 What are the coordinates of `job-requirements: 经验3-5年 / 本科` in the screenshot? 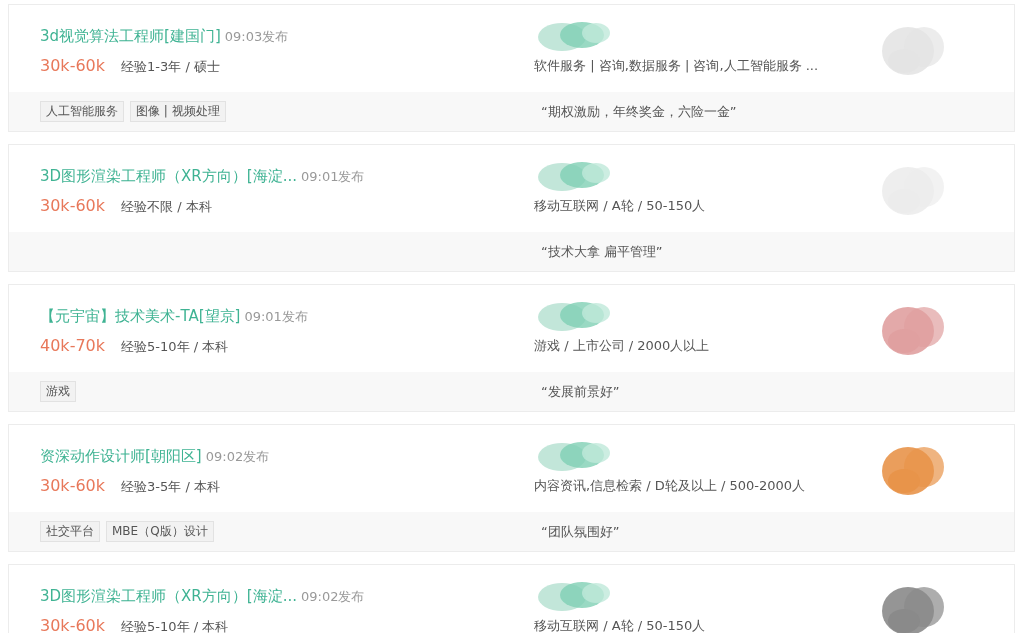 It's located at (170, 487).